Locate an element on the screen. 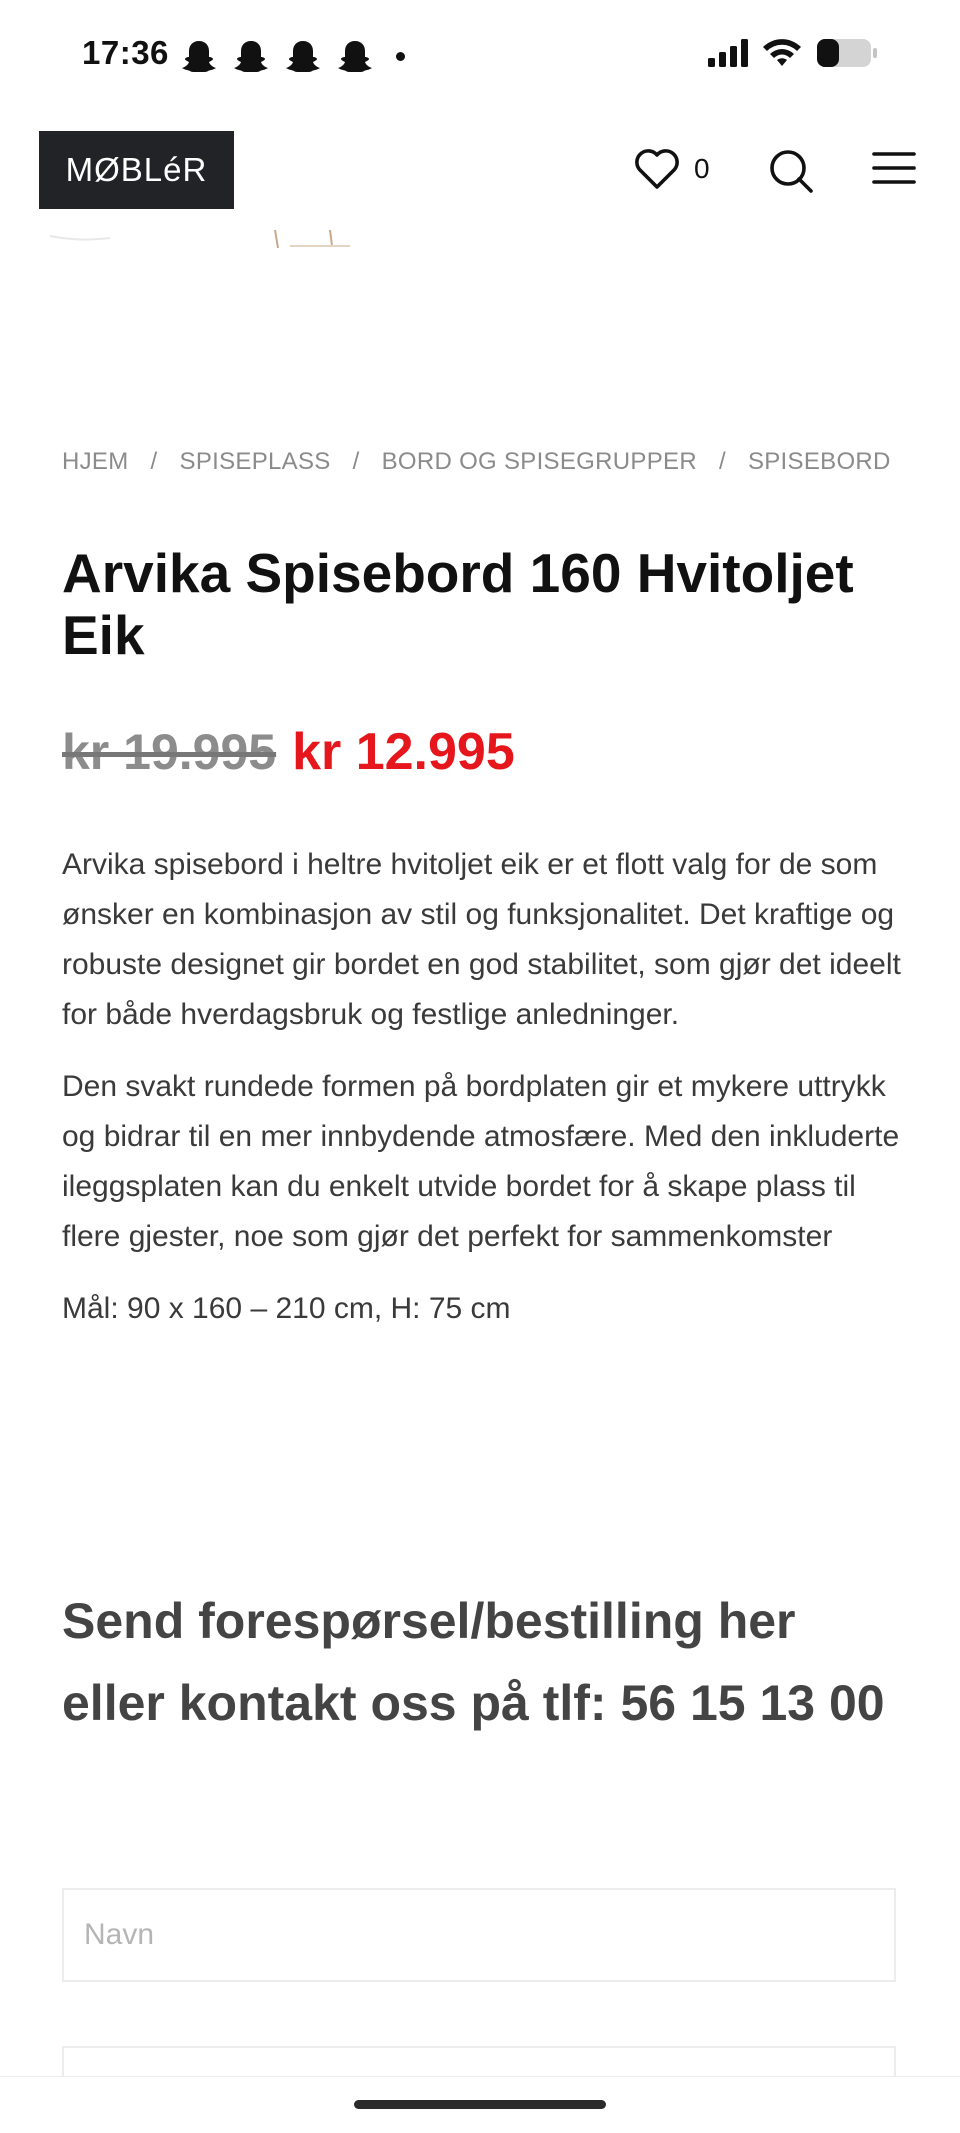 Image resolution: width=960 pixels, height=2133 pixels. product-dimensions: Mål: 90 x 160 – 210 cm, H: 75 cm is located at coordinates (286, 1308).